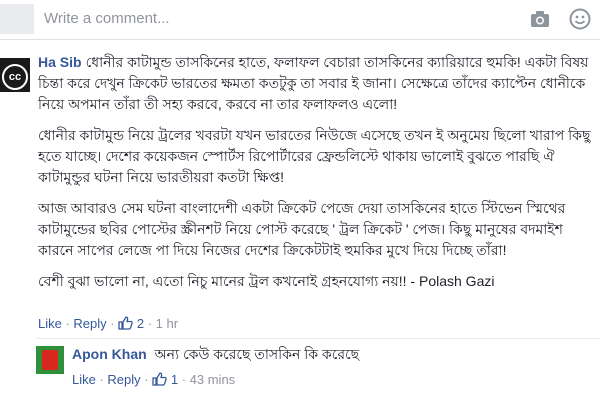  Describe the element at coordinates (60, 62) in the screenshot. I see `comment-author: Ha Sib` at that location.